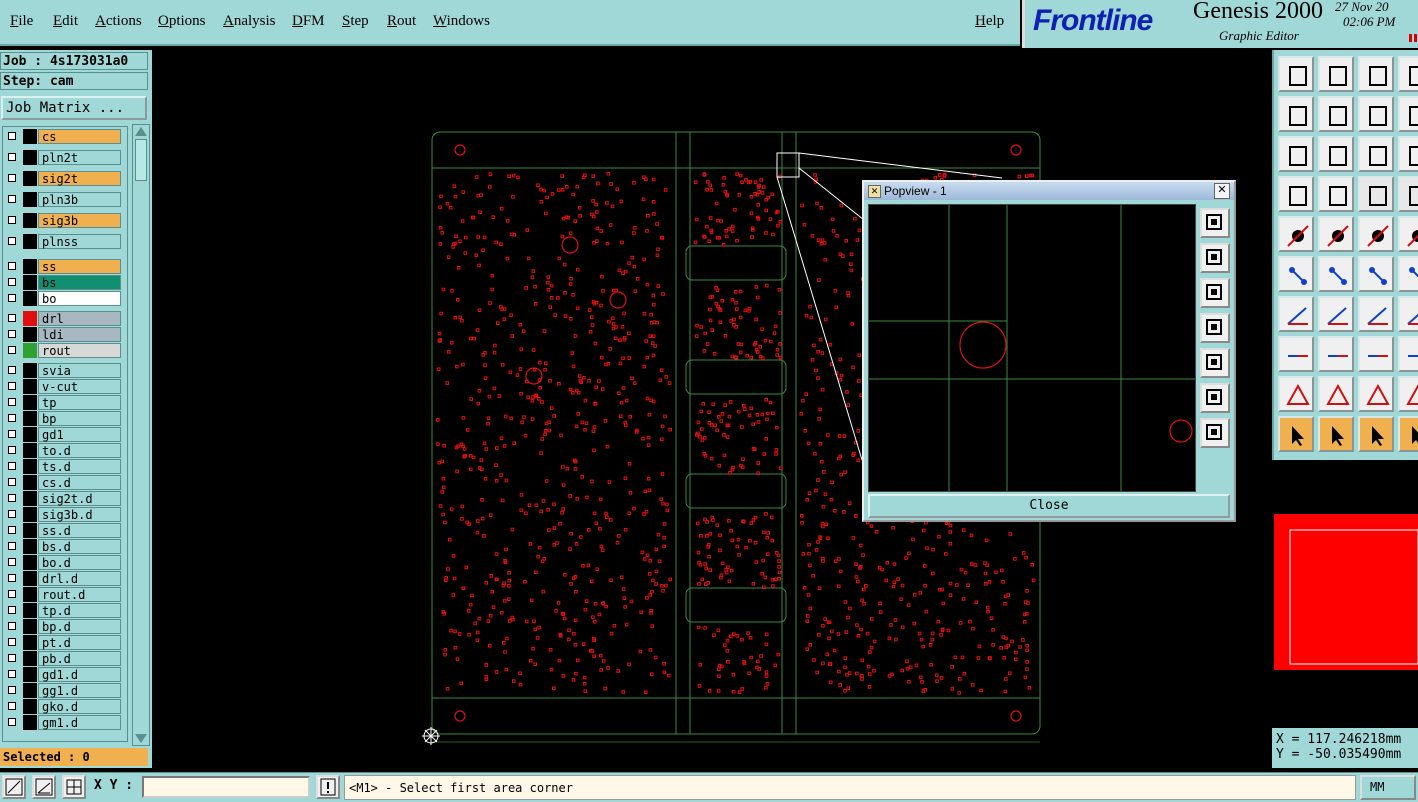  Describe the element at coordinates (64, 434) in the screenshot. I see `layer-row-gd1: gd1` at that location.